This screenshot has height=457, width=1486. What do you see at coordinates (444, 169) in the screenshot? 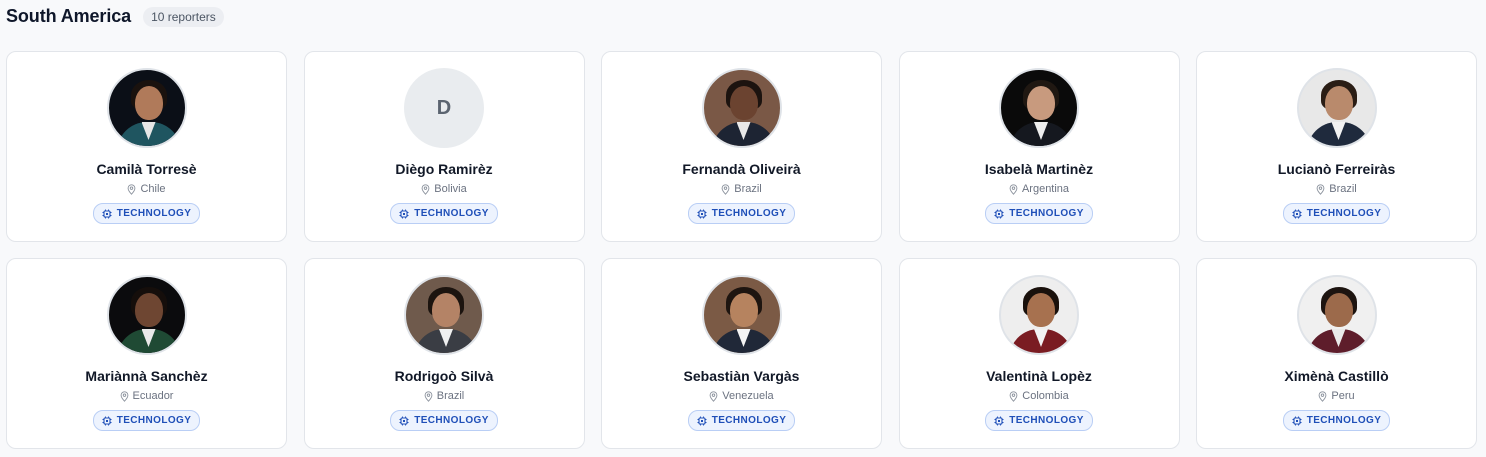
I see `reporter-name: Diègo Ramirèz` at bounding box center [444, 169].